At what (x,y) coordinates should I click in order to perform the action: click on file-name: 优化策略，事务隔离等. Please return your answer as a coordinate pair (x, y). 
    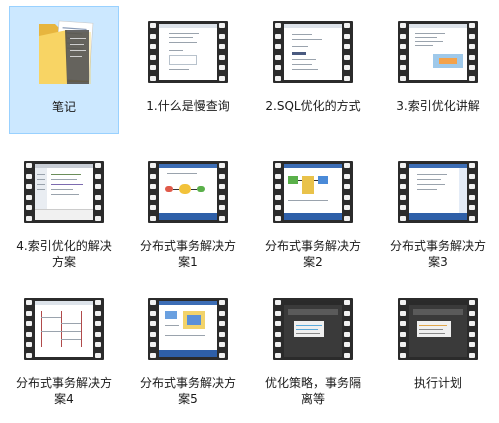
    Looking at the image, I should click on (312, 391).